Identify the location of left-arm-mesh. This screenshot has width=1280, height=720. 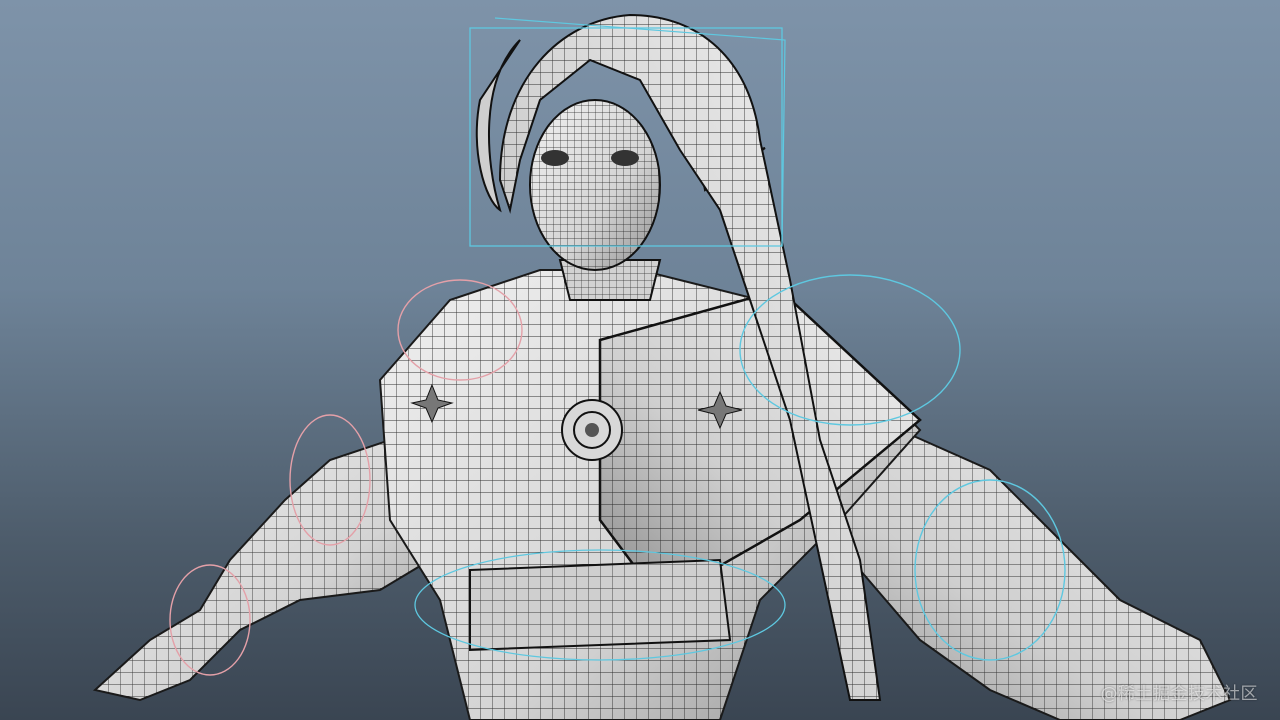
(261, 570).